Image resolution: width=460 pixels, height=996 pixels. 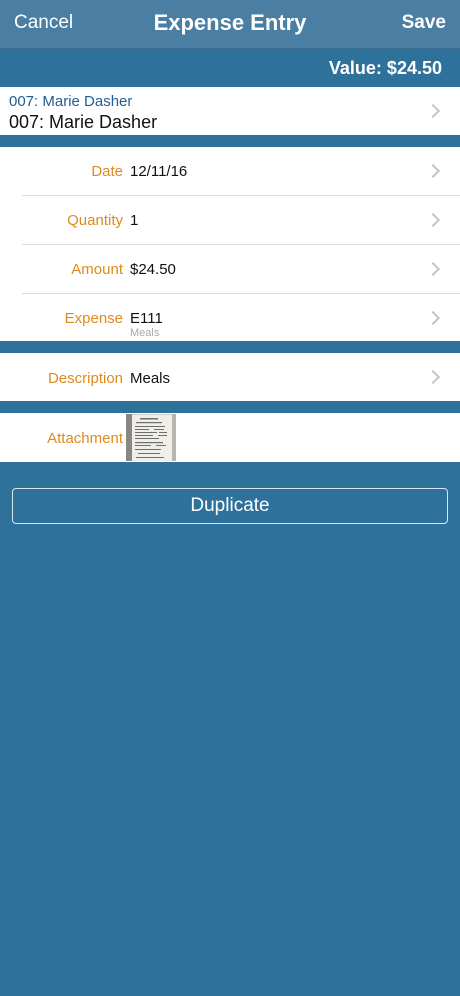 I want to click on date-label: Date, so click(x=107, y=171).